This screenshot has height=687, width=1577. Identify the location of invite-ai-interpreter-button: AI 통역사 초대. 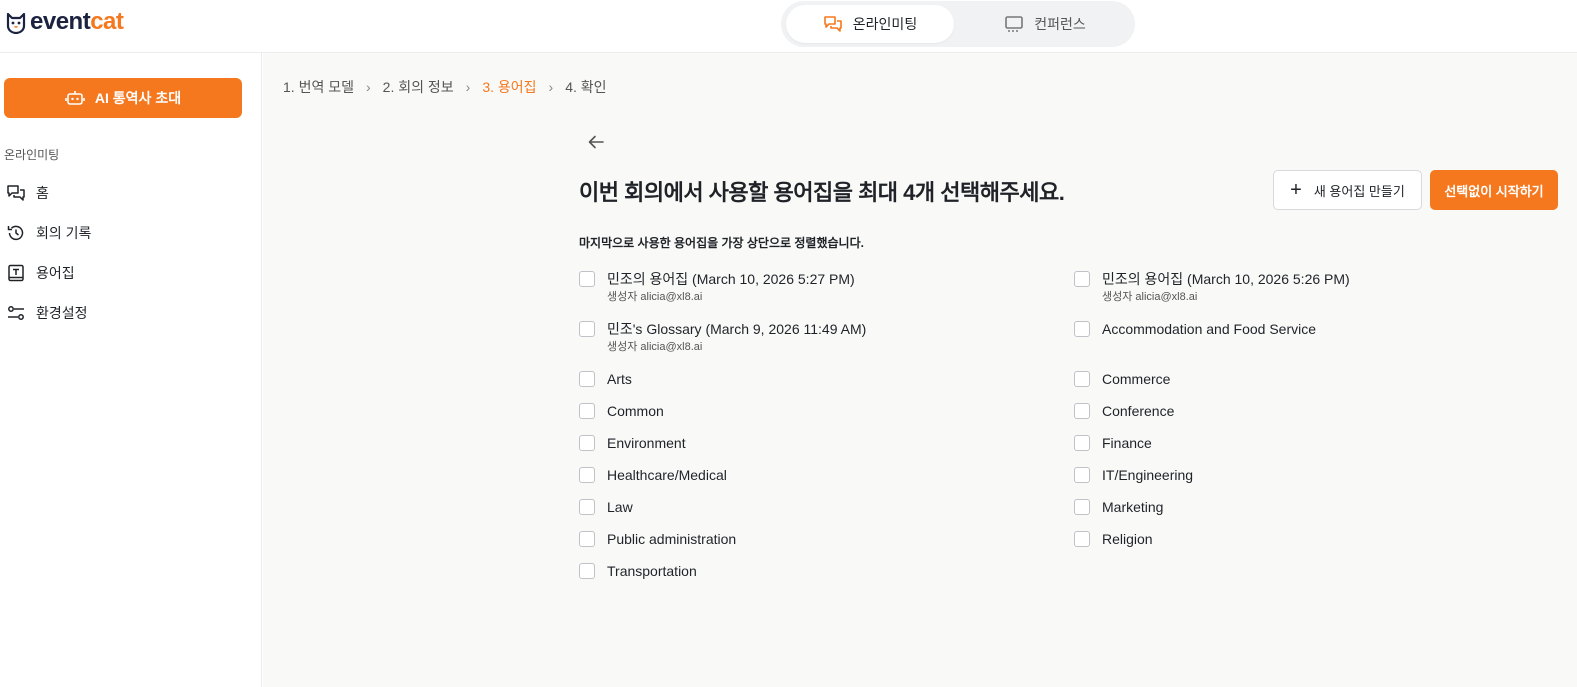
(123, 98).